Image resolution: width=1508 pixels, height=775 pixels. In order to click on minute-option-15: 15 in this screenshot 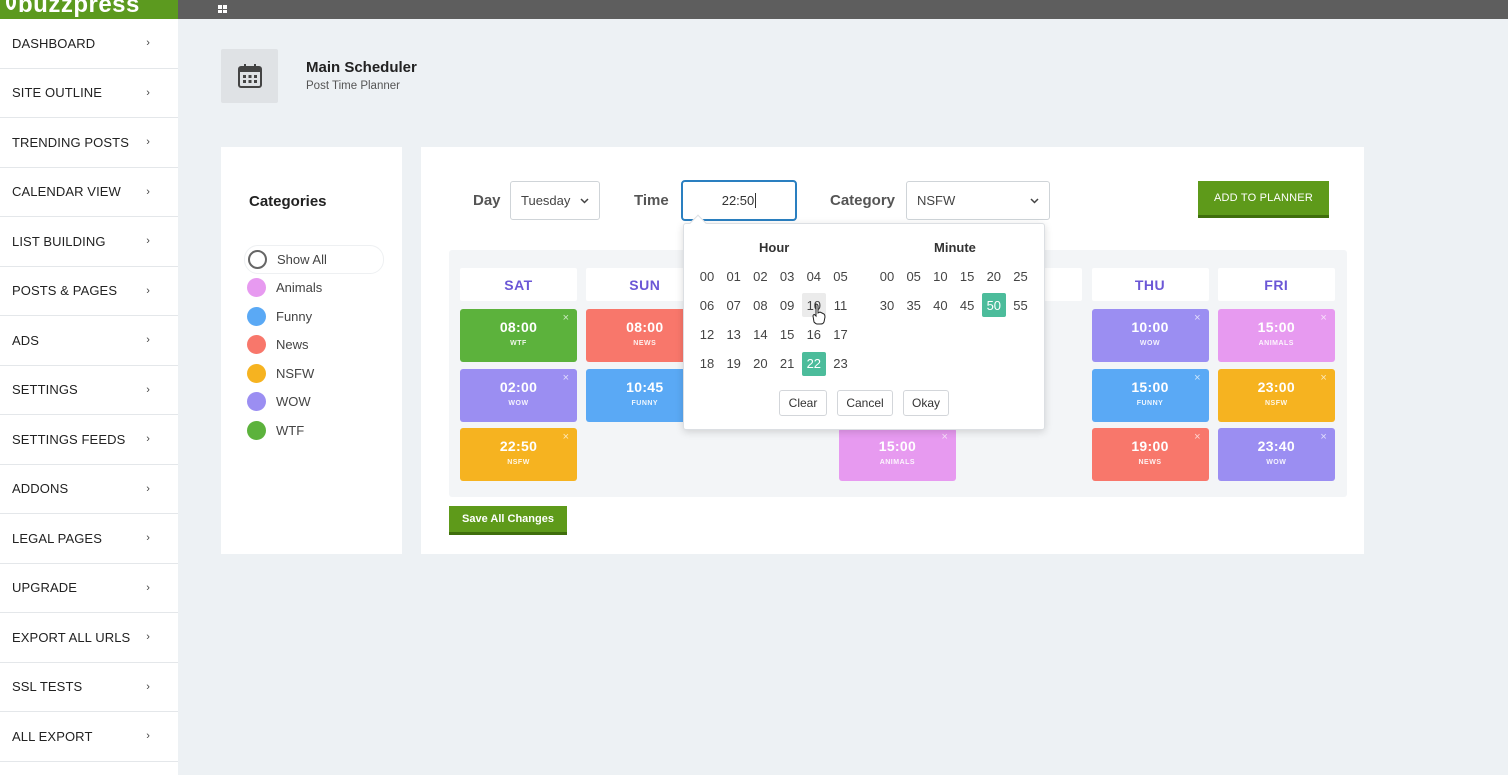, I will do `click(967, 276)`.